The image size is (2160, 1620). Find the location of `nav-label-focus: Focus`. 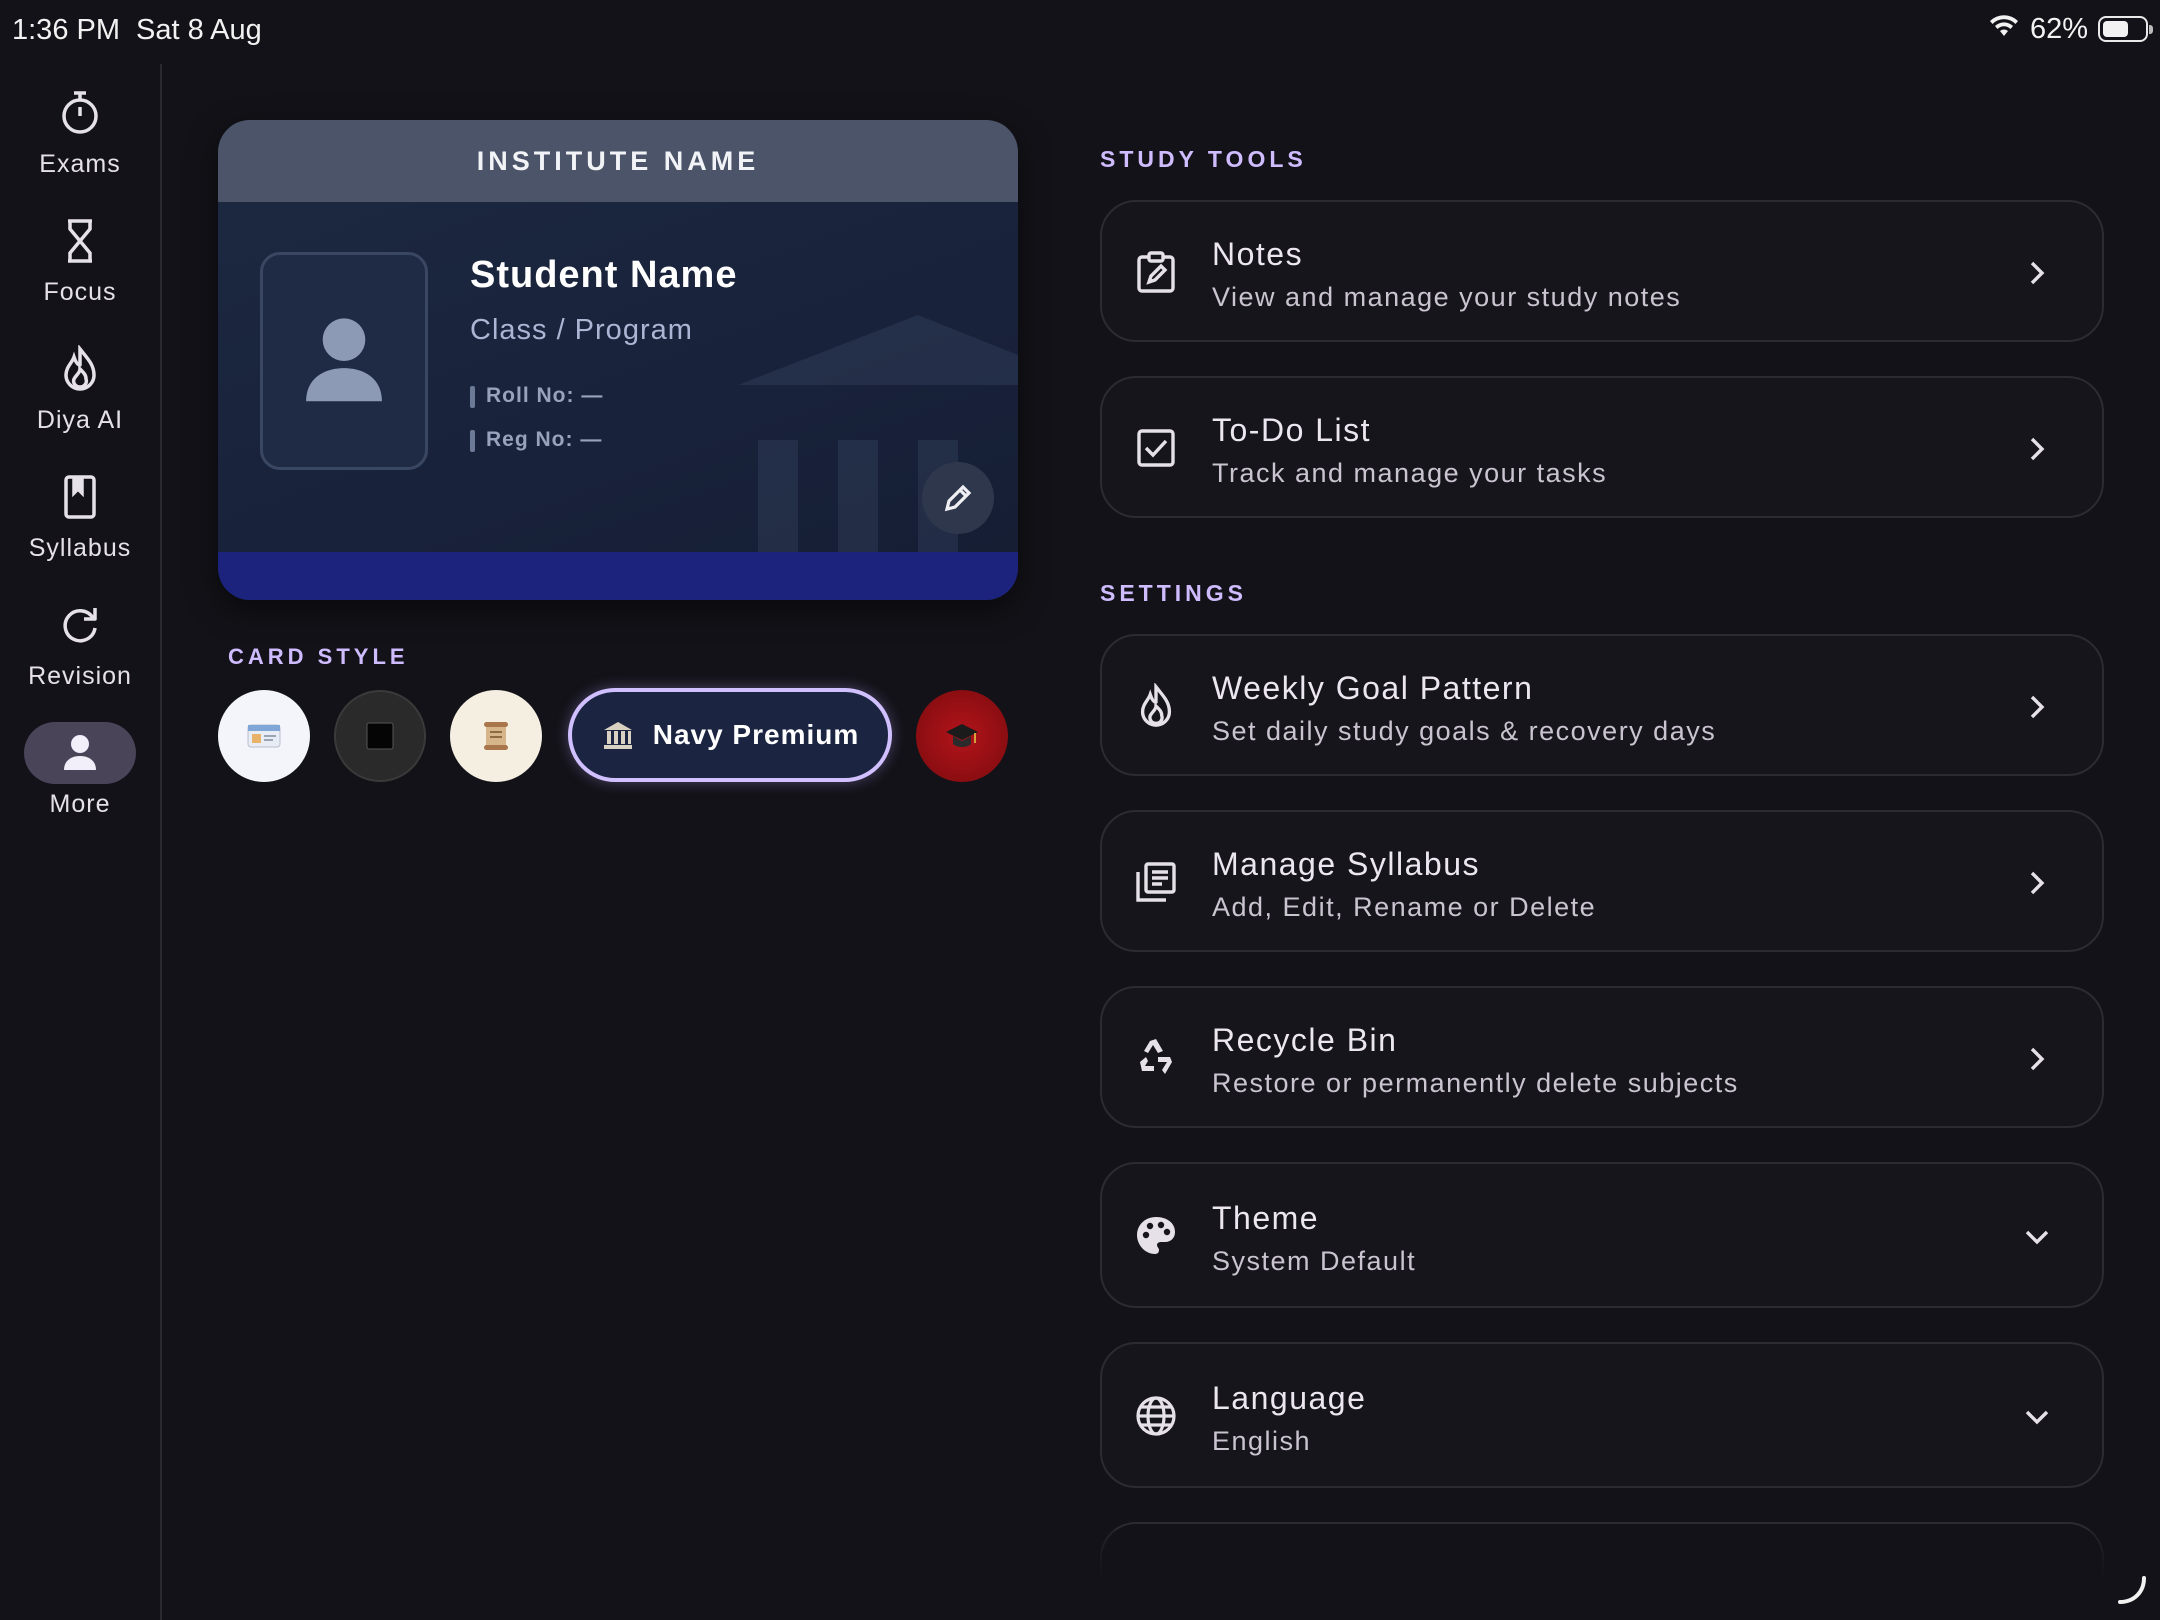

nav-label-focus: Focus is located at coordinates (80, 292).